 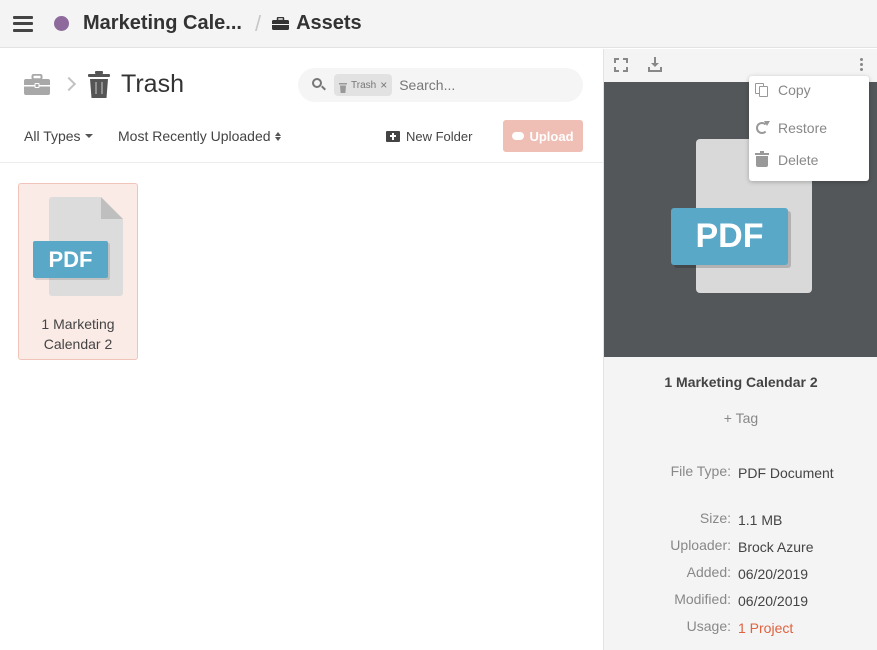 What do you see at coordinates (329, 23) in the screenshot?
I see `breadcrumb-assets: Assets` at bounding box center [329, 23].